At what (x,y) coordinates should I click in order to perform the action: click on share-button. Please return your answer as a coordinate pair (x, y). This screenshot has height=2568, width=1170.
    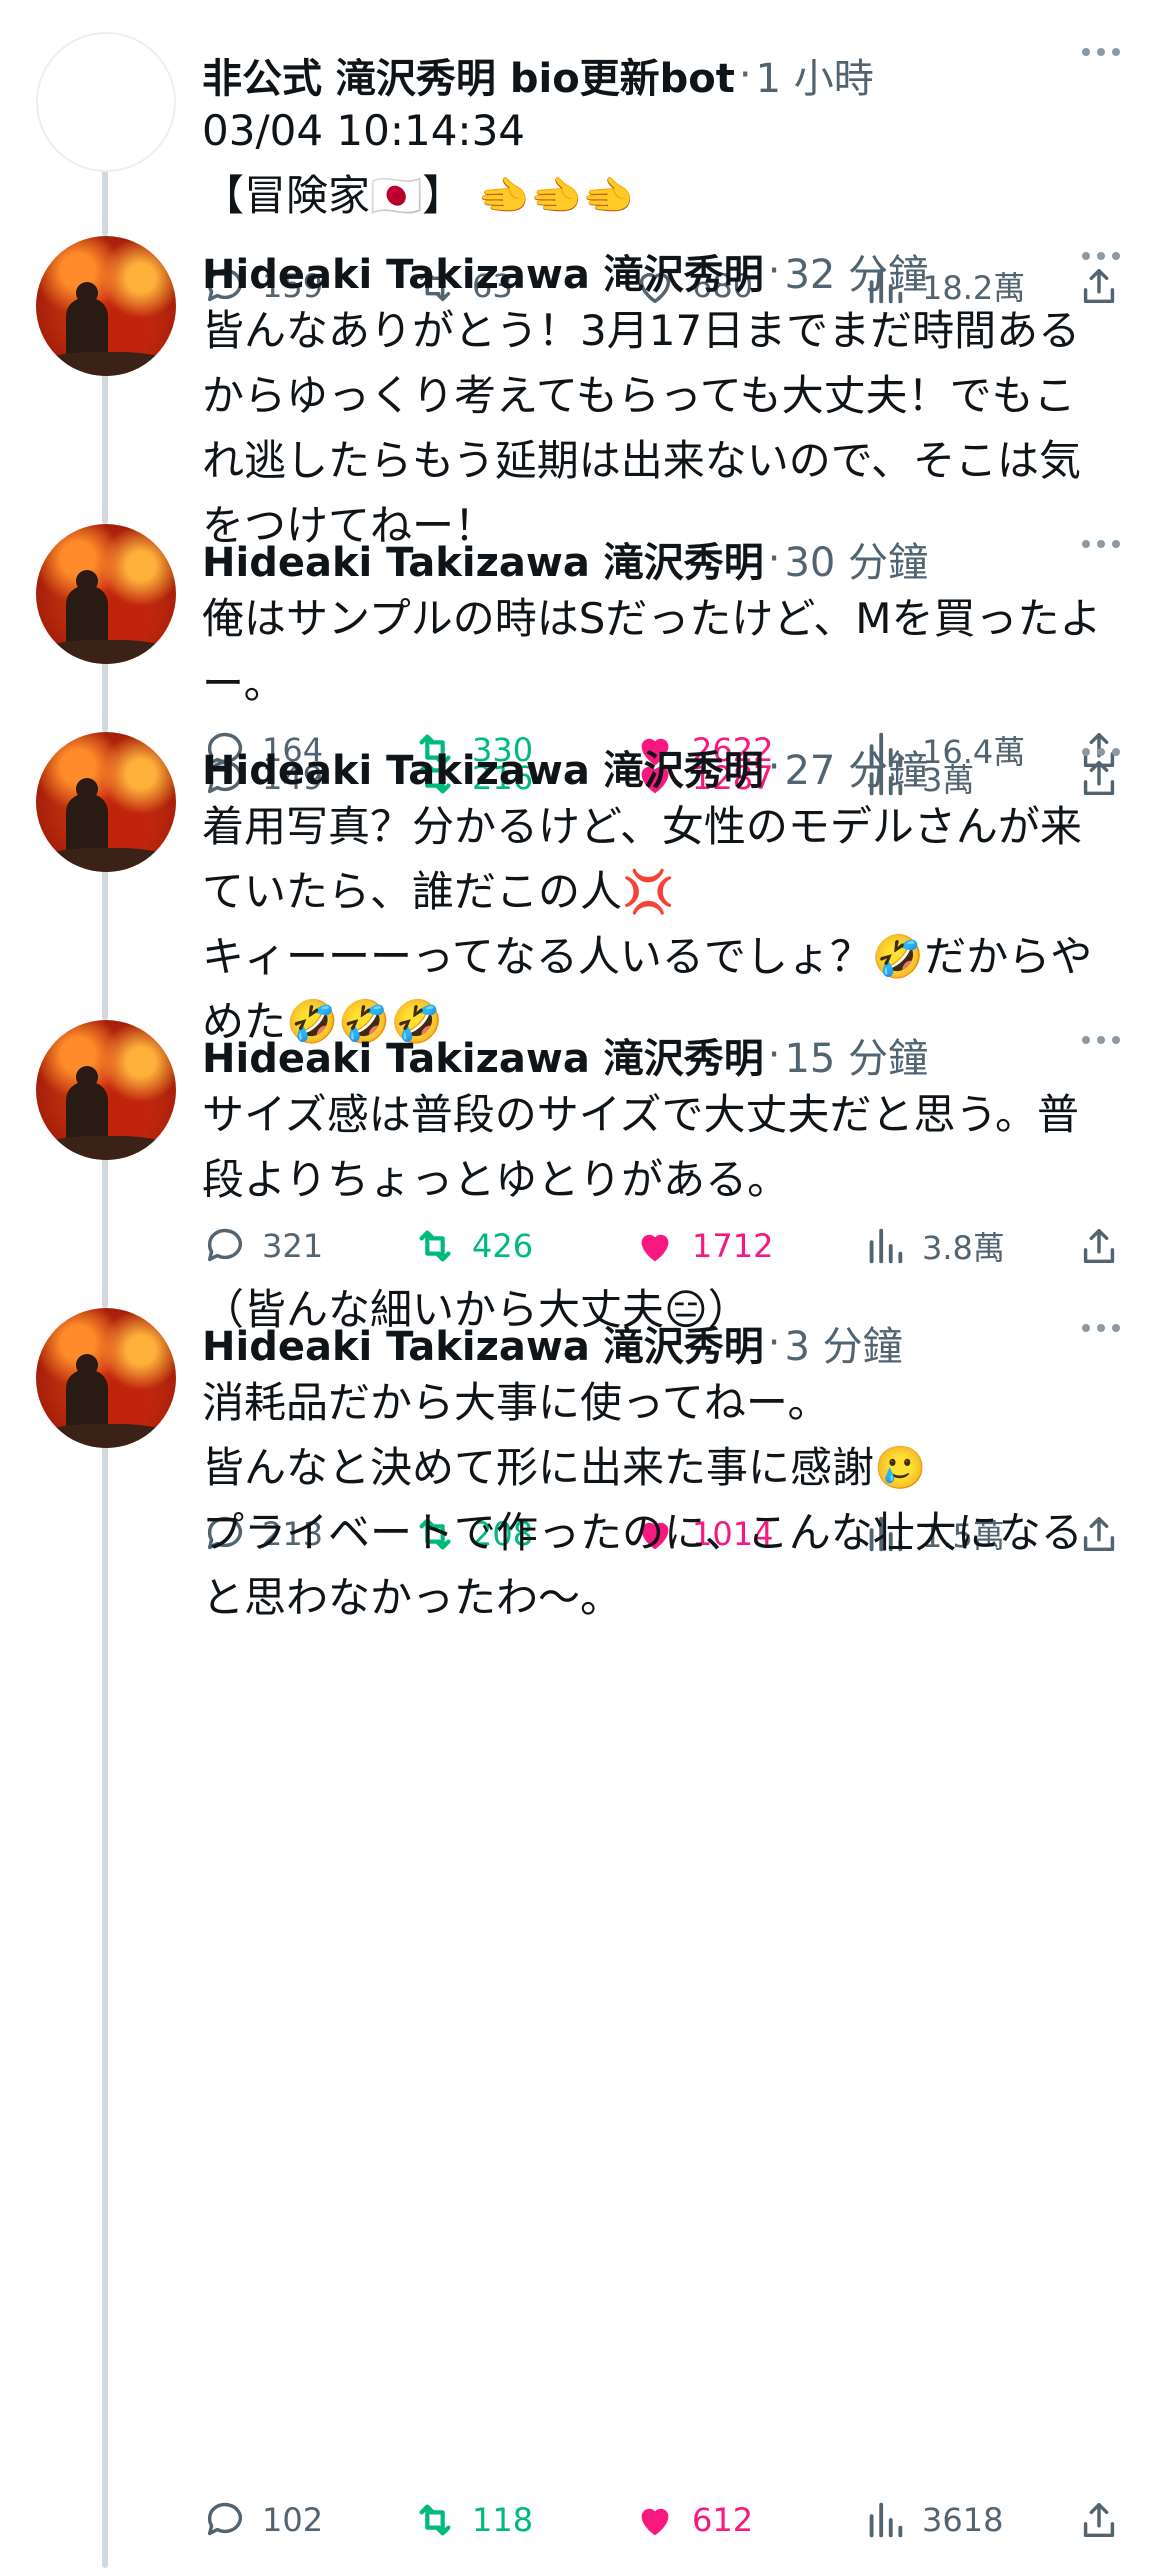
    Looking at the image, I should click on (1099, 2520).